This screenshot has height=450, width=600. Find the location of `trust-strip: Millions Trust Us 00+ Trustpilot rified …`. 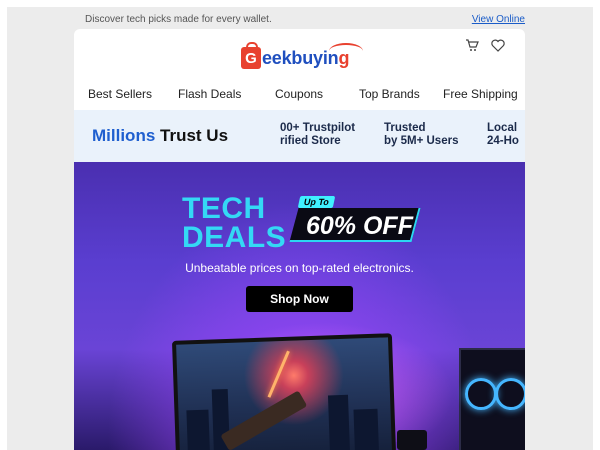

trust-strip: Millions Trust Us 00+ Trustpilot rified … is located at coordinates (299, 136).